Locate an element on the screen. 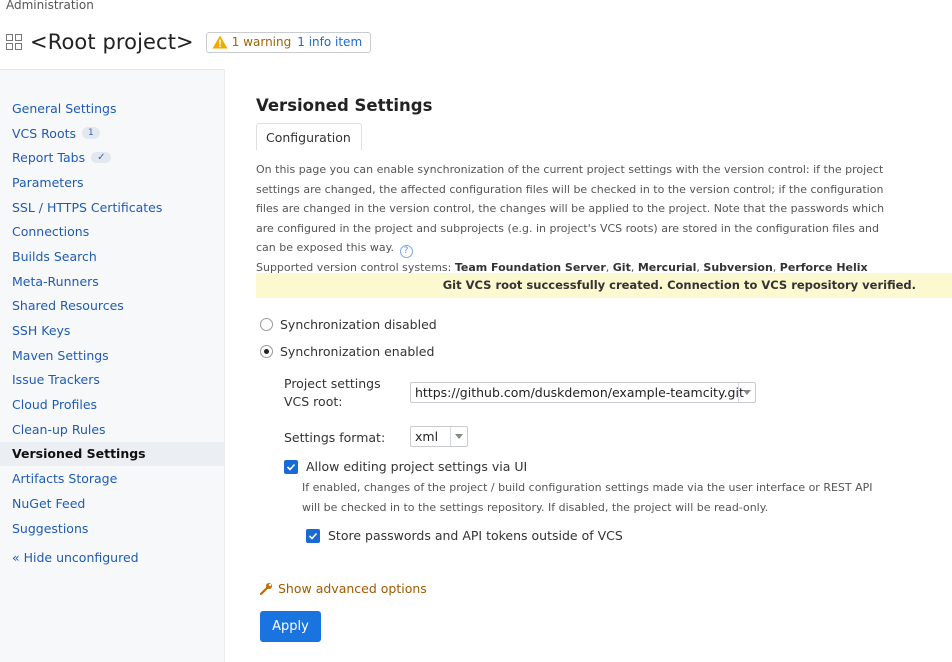  sidebar-item-meta-runners: Meta-Runners is located at coordinates (112, 281).